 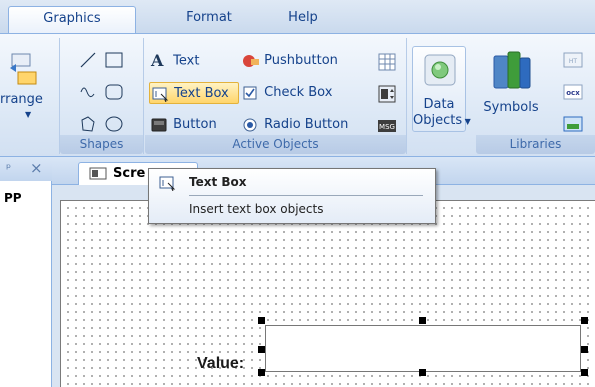 I want to click on group-arrange: rrange ▼, so click(x=30, y=96).